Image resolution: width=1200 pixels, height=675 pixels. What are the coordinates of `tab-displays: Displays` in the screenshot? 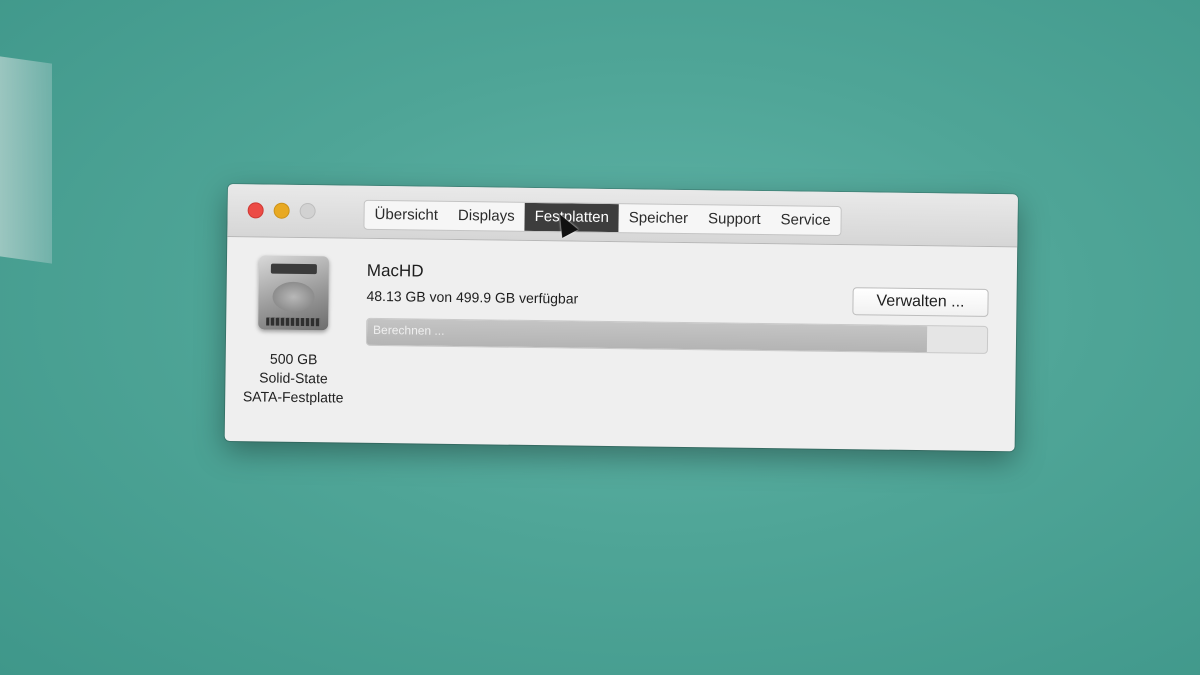 It's located at (486, 216).